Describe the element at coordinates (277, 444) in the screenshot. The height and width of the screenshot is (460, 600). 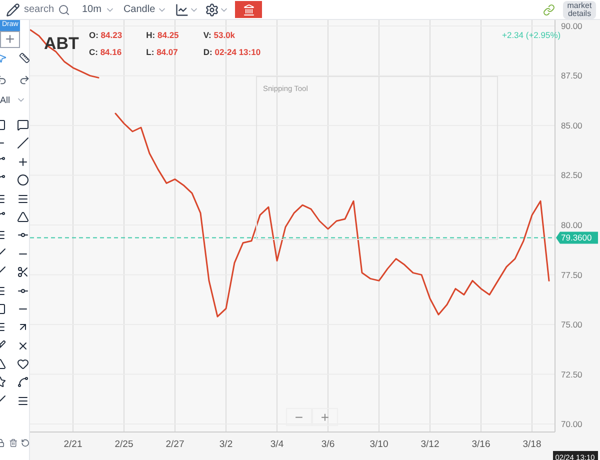
I see `axis-label: 3/4` at that location.